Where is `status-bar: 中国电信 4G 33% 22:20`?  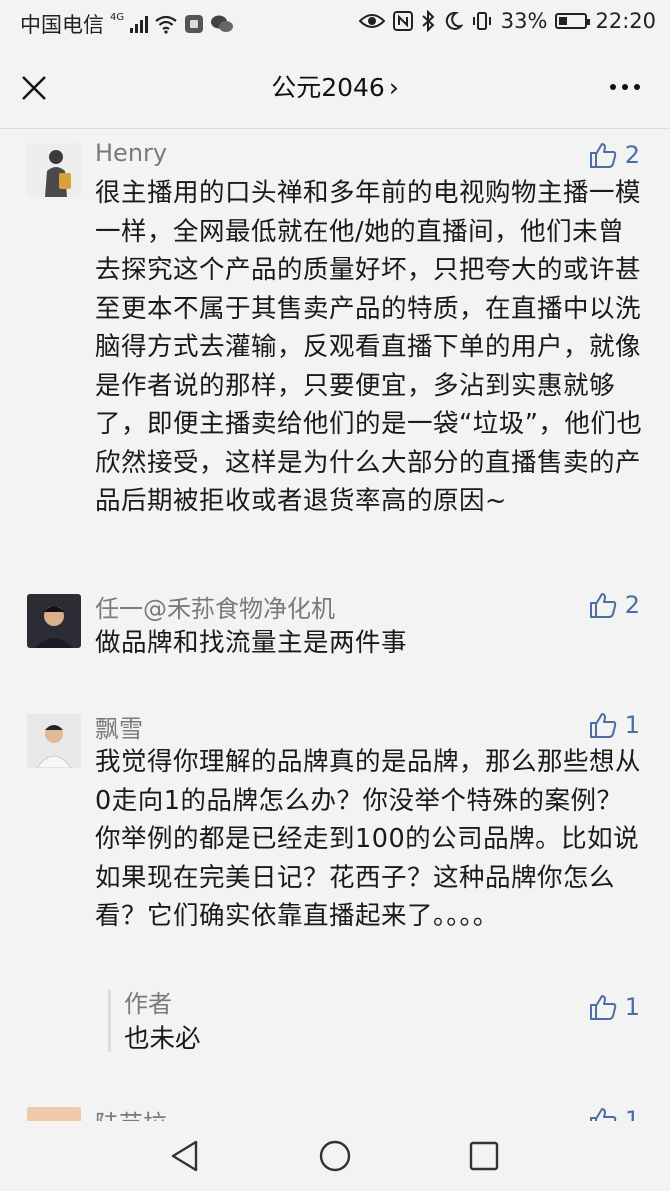 status-bar: 中国电信 4G 33% 22:20 is located at coordinates (335, 23).